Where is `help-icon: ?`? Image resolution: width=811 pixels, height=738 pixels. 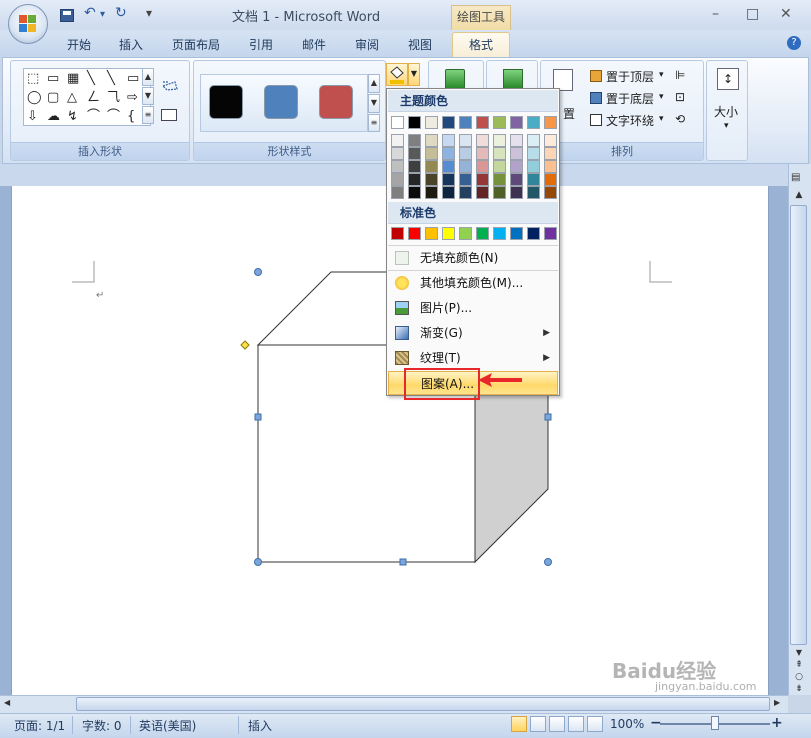
help-icon: ? is located at coordinates (794, 43).